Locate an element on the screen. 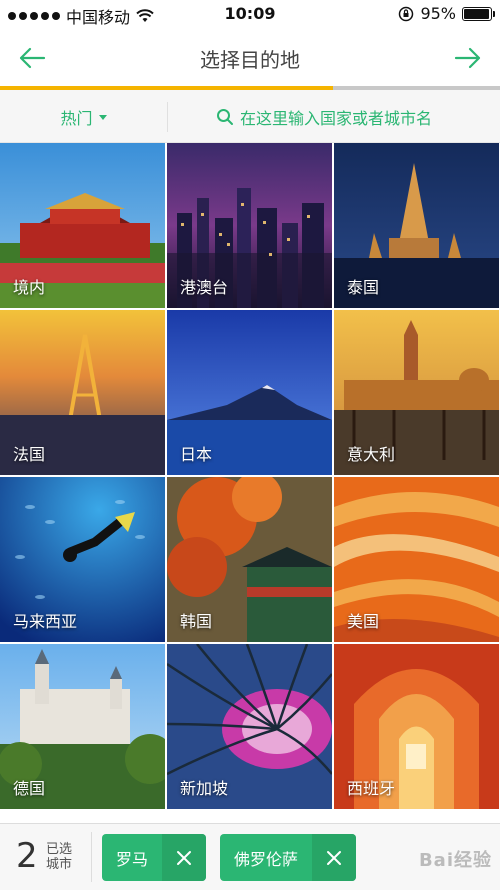  battery-percent: 95% is located at coordinates (438, 13).